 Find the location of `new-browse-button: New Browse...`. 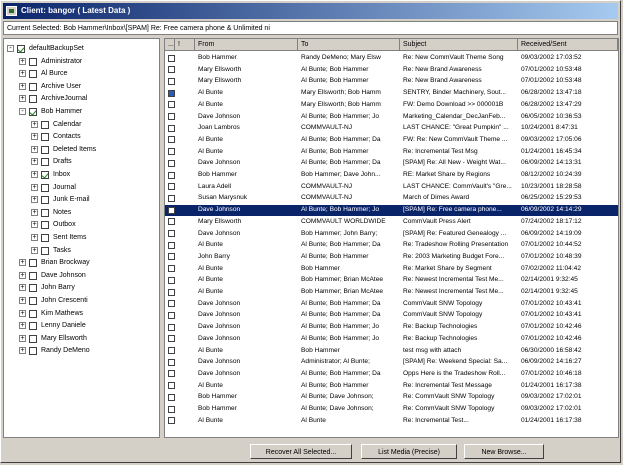

new-browse-button: New Browse... is located at coordinates (504, 451).